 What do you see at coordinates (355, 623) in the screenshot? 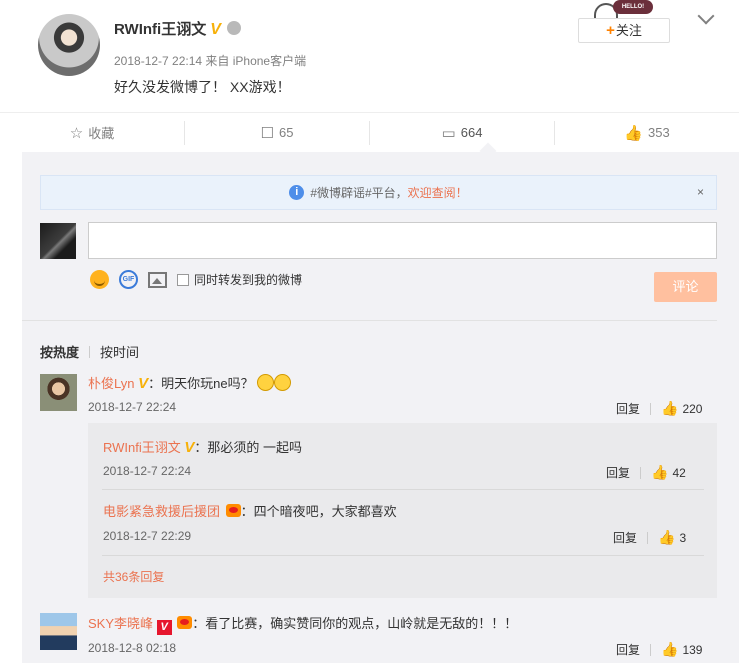
I see `comment-text: ：看了比赛，确实赞同你的观点，山岭就是无敌的！！！` at bounding box center [355, 623].